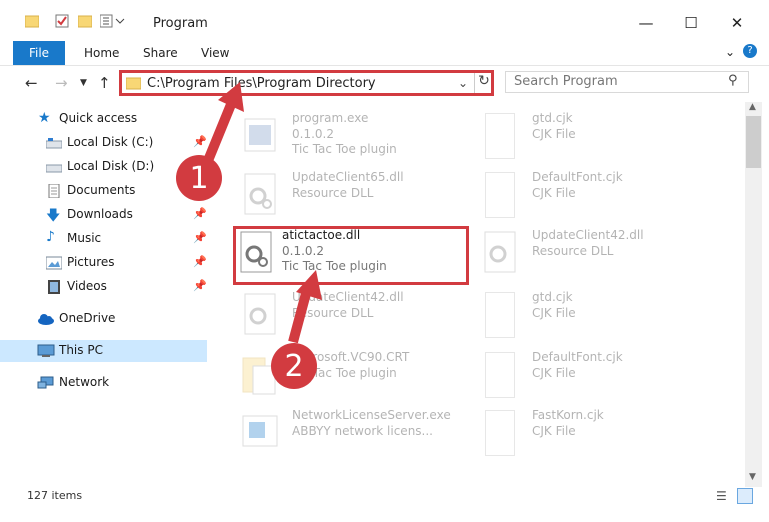 This screenshot has width=769, height=522. What do you see at coordinates (384, 497) in the screenshot?
I see `status-bar: 127 items ☰` at bounding box center [384, 497].